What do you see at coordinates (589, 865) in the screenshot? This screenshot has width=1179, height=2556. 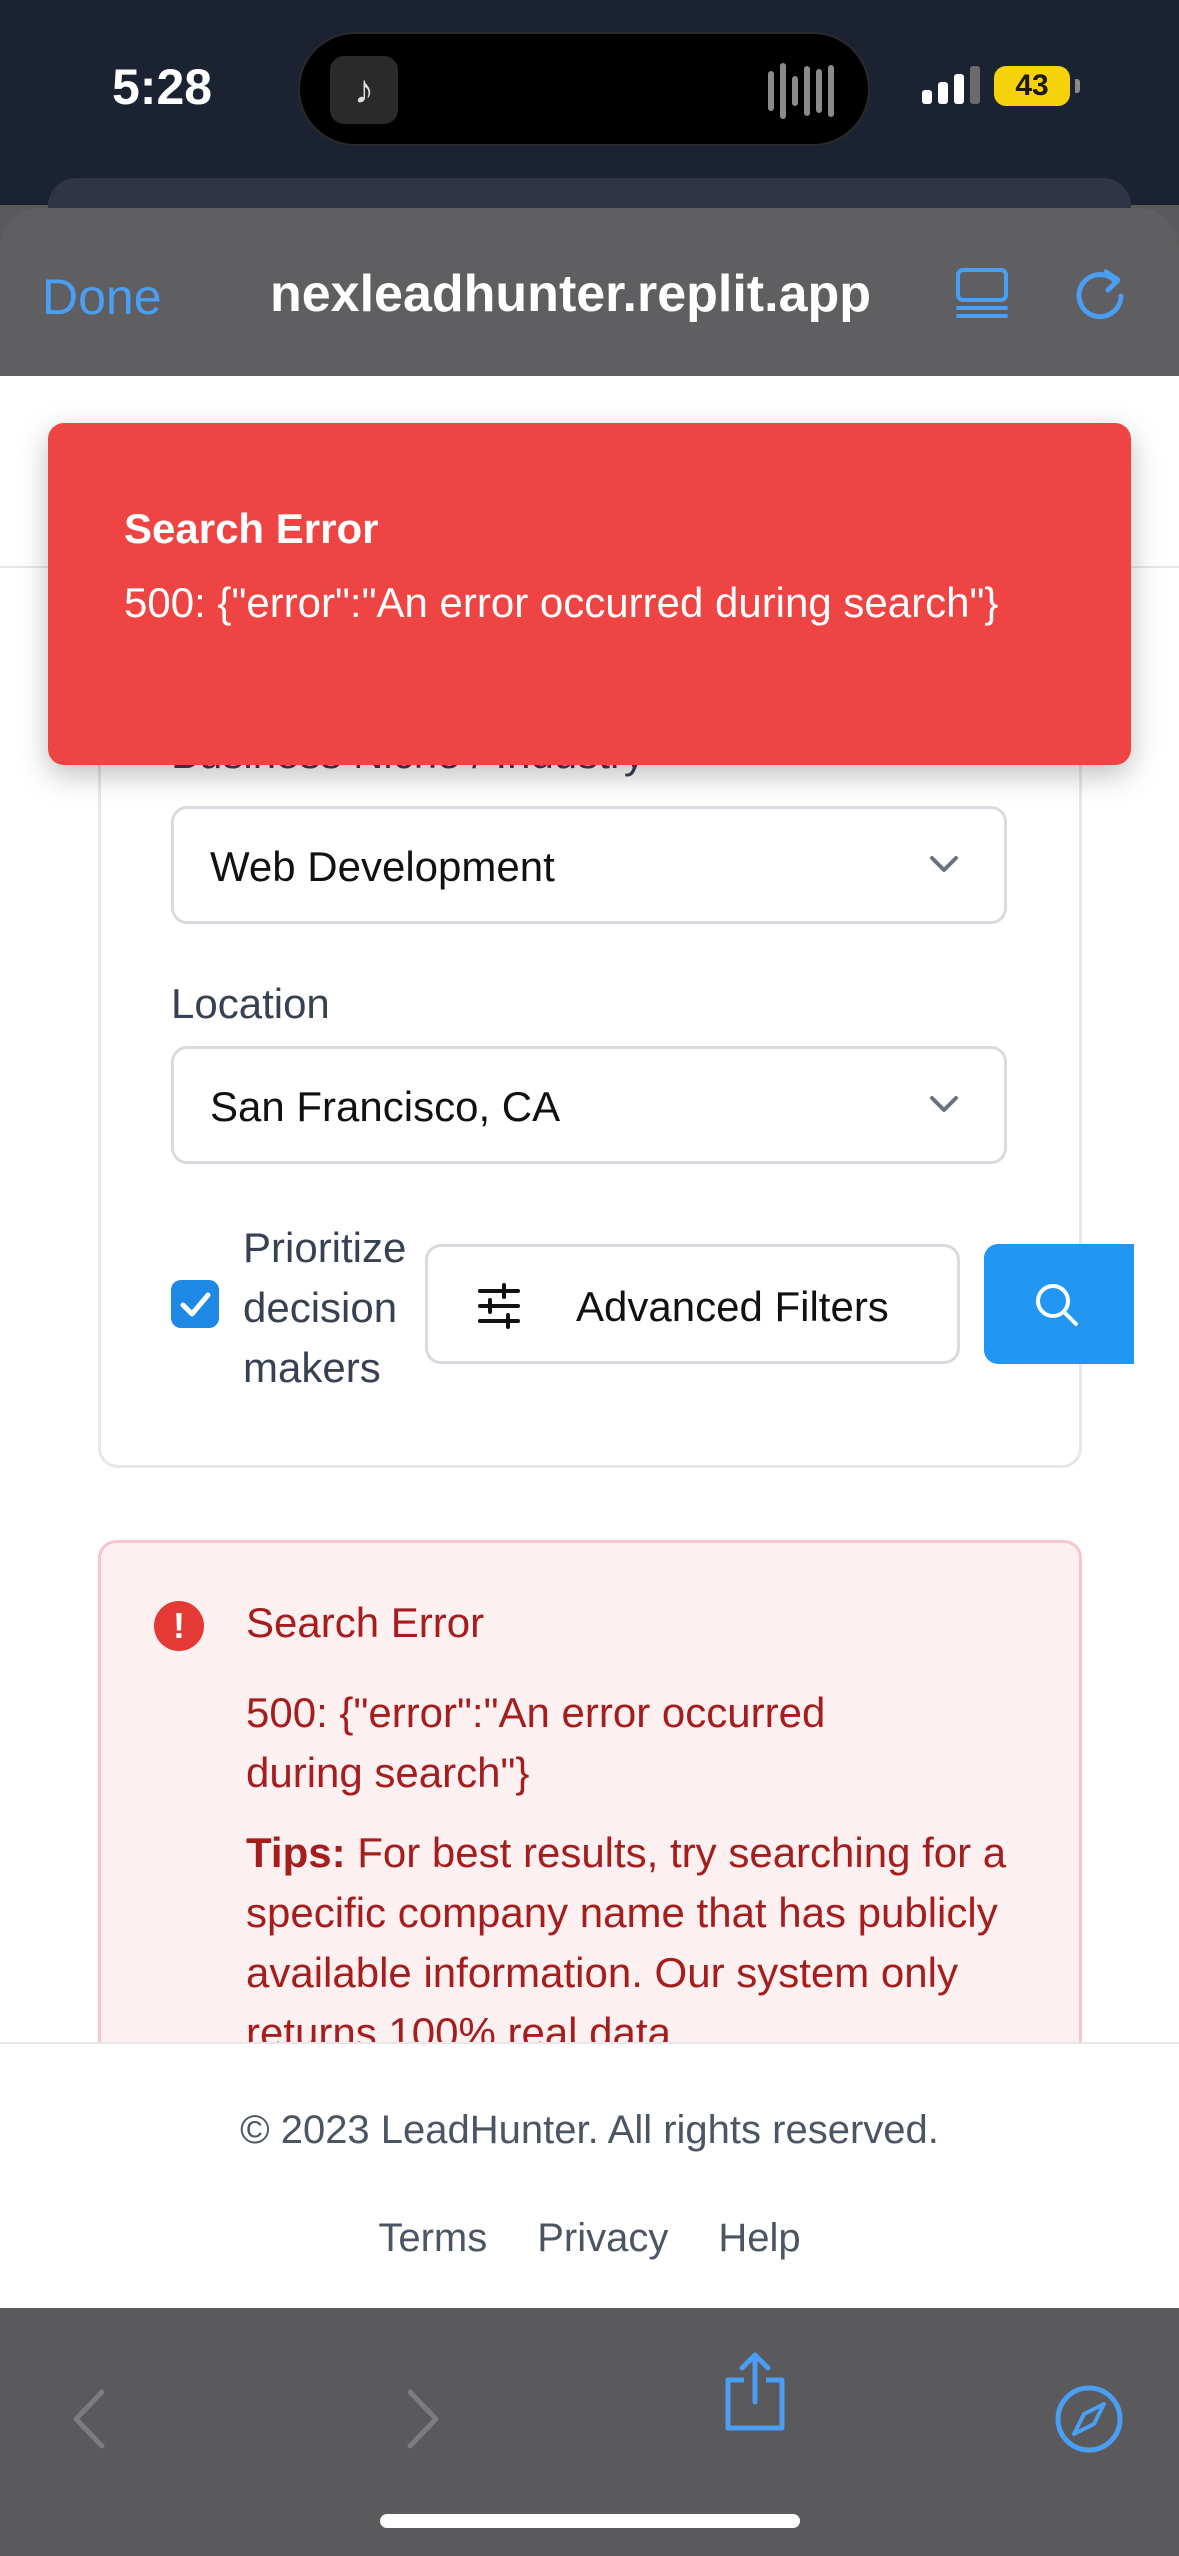 I see `niche-select: Web Development` at bounding box center [589, 865].